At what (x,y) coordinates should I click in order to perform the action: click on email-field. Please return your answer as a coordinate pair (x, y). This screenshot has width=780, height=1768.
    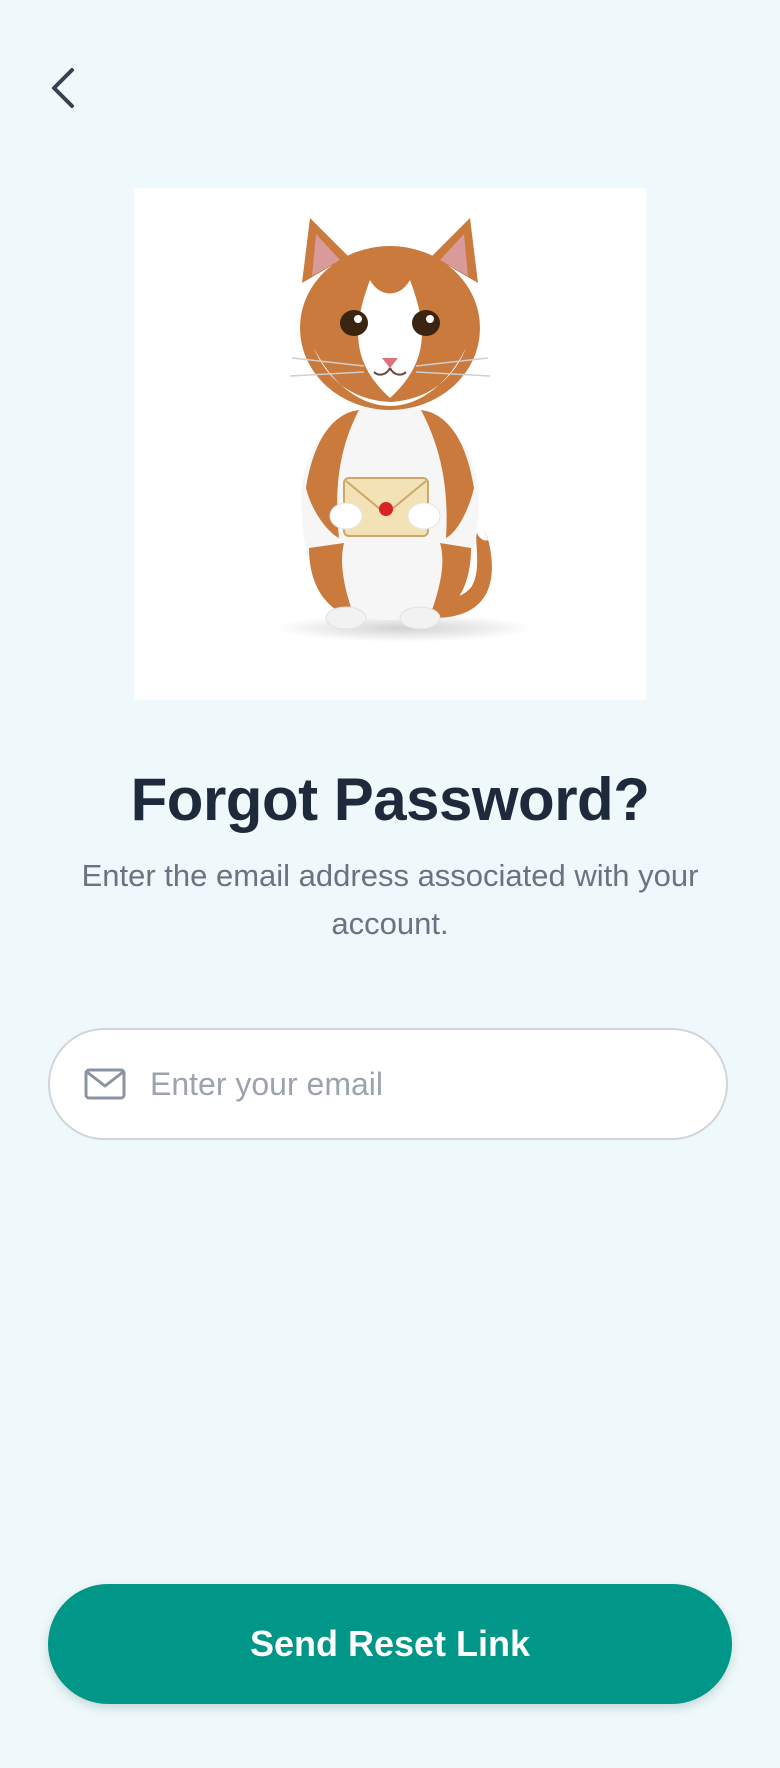
    Looking at the image, I should click on (388, 1084).